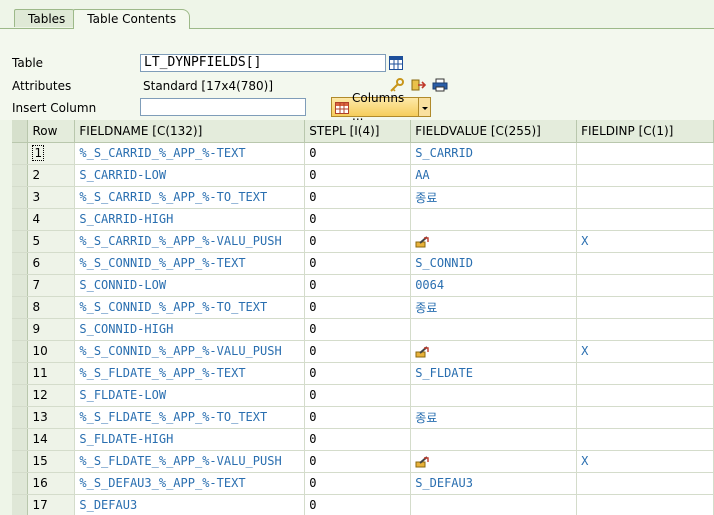  Describe the element at coordinates (190, 263) in the screenshot. I see `fieldname-cell: %_S_CONNID_%_APP_%-TEXT` at that location.